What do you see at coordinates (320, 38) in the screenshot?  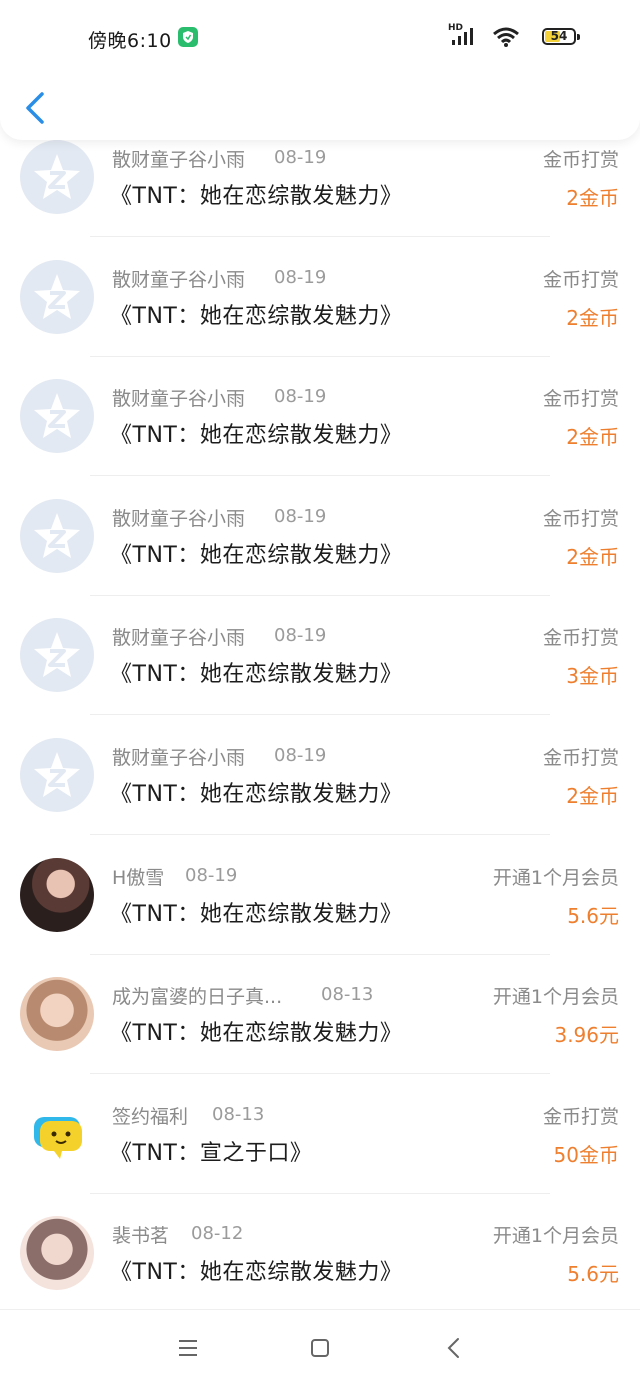 I see `status-bar: 傍晚6:10 HD 54` at bounding box center [320, 38].